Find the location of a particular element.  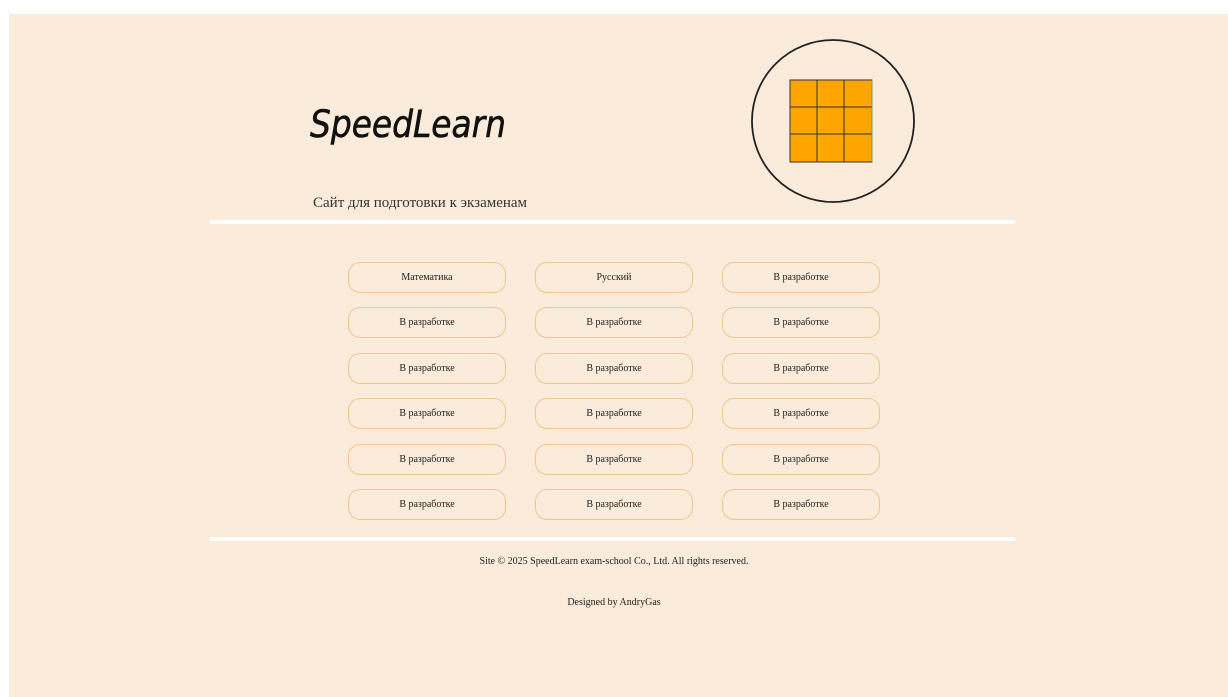

cube-grid-icon is located at coordinates (833, 121).